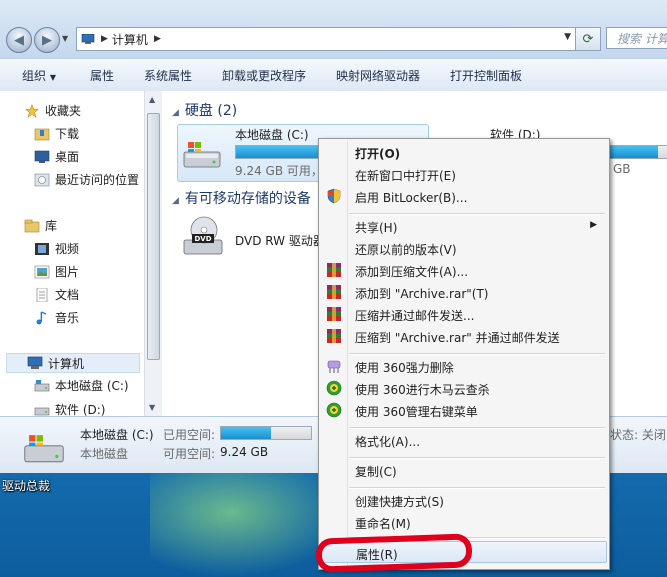 This screenshot has height=577, width=667. Describe the element at coordinates (464, 174) in the screenshot. I see `menu-item-open-new-window: 在新窗口中打开(E)` at that location.